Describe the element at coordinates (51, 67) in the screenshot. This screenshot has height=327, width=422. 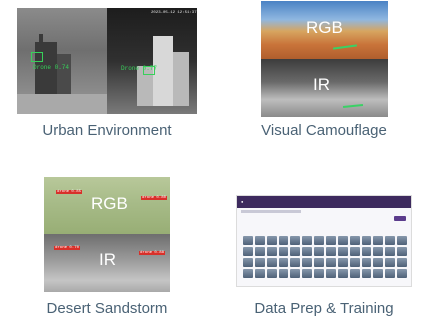
I see `detection-label: Drone 0.74` at that location.